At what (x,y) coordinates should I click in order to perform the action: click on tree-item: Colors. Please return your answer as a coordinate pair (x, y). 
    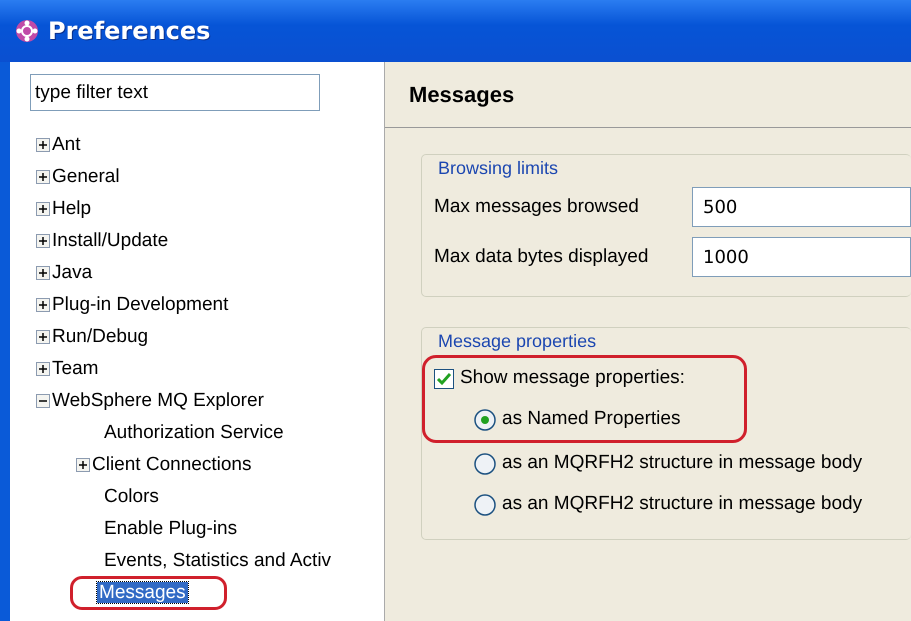
    Looking at the image, I should click on (131, 497).